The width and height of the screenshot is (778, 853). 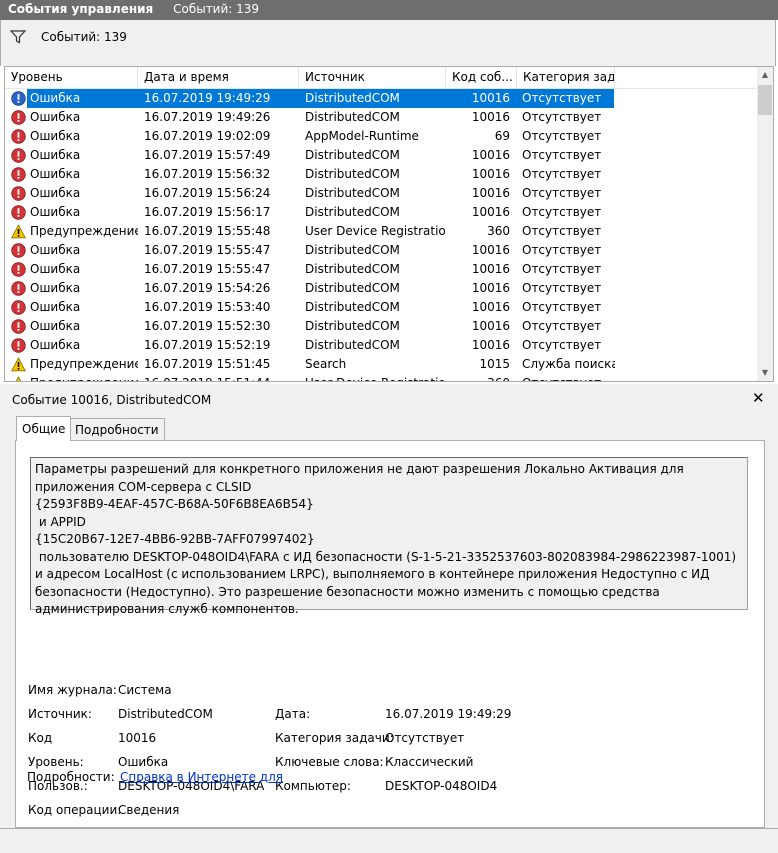 I want to click on cell-task-category: Служба поиска, so click(x=568, y=364).